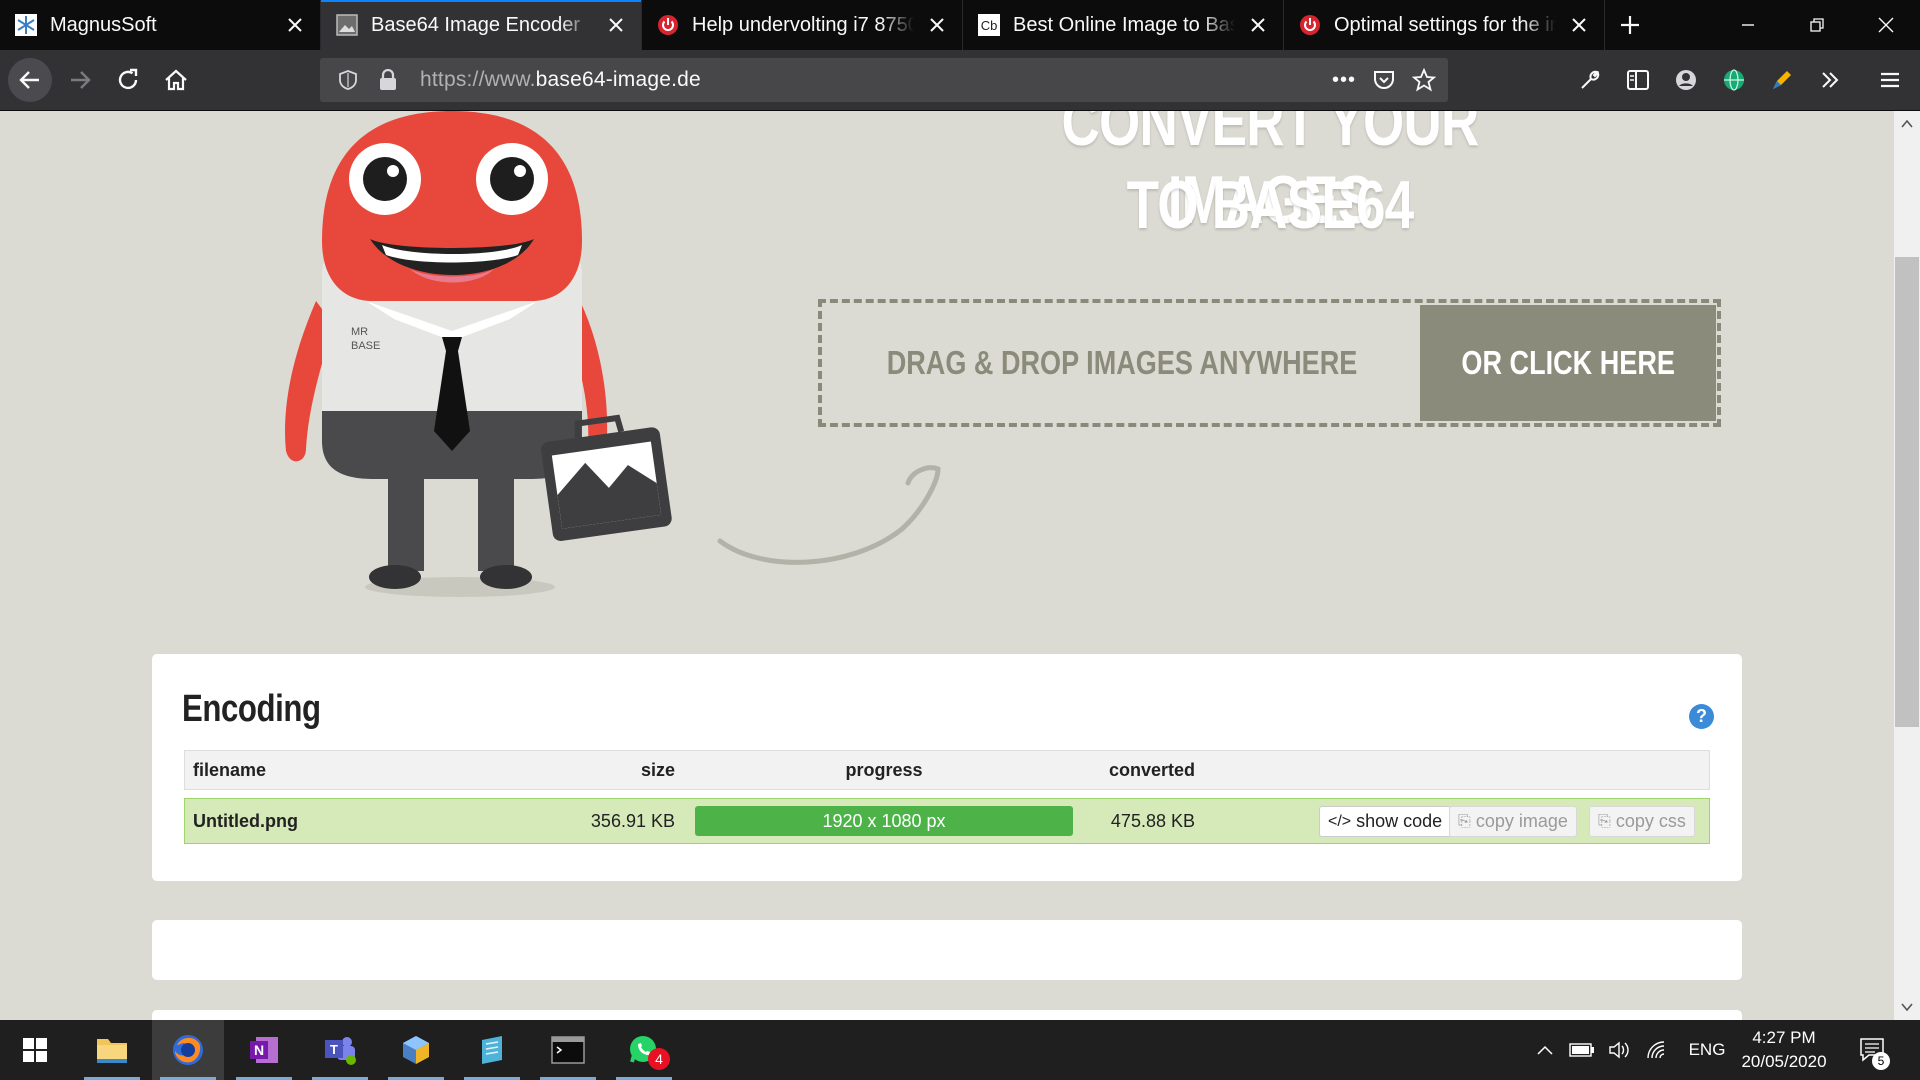  I want to click on tab-help-undervolting: Help undervolting i7 8750h T, so click(802, 25).